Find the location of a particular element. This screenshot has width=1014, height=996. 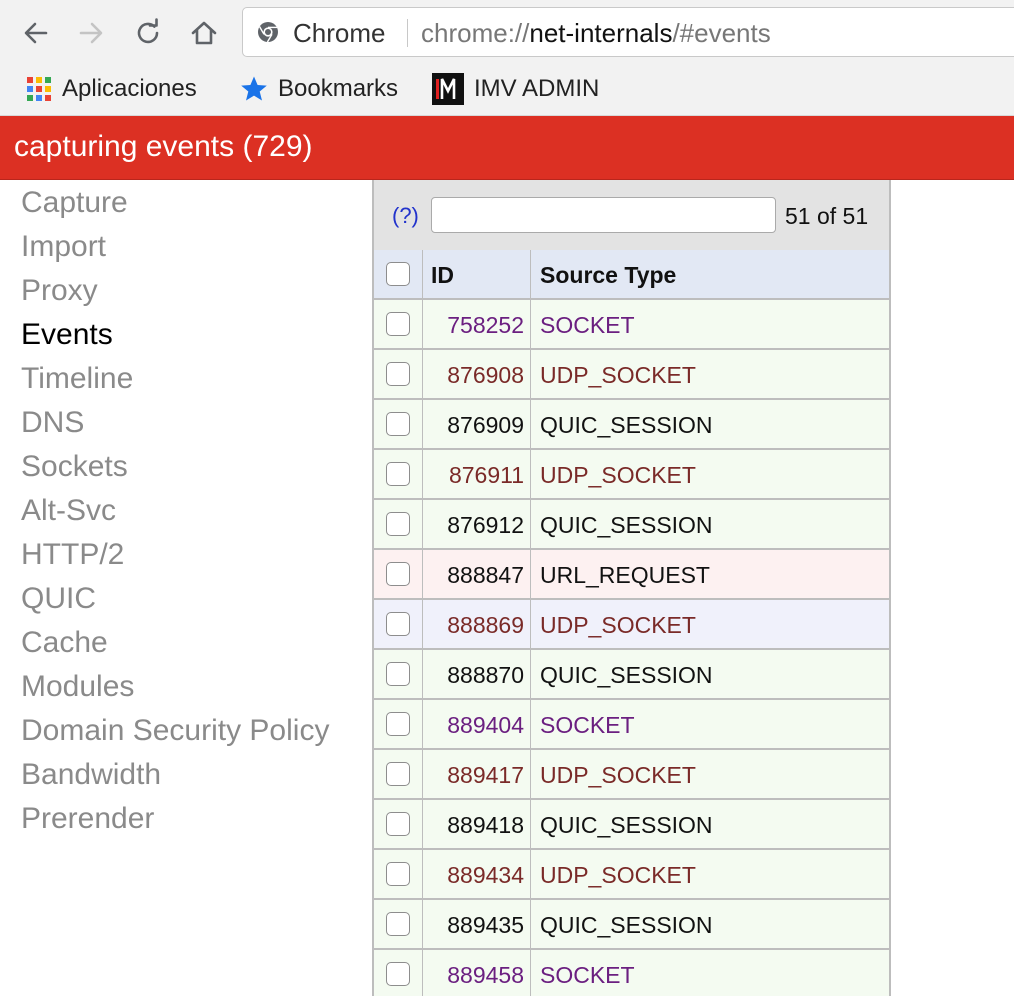

sidebar-item-dns: DNS is located at coordinates (52, 423).